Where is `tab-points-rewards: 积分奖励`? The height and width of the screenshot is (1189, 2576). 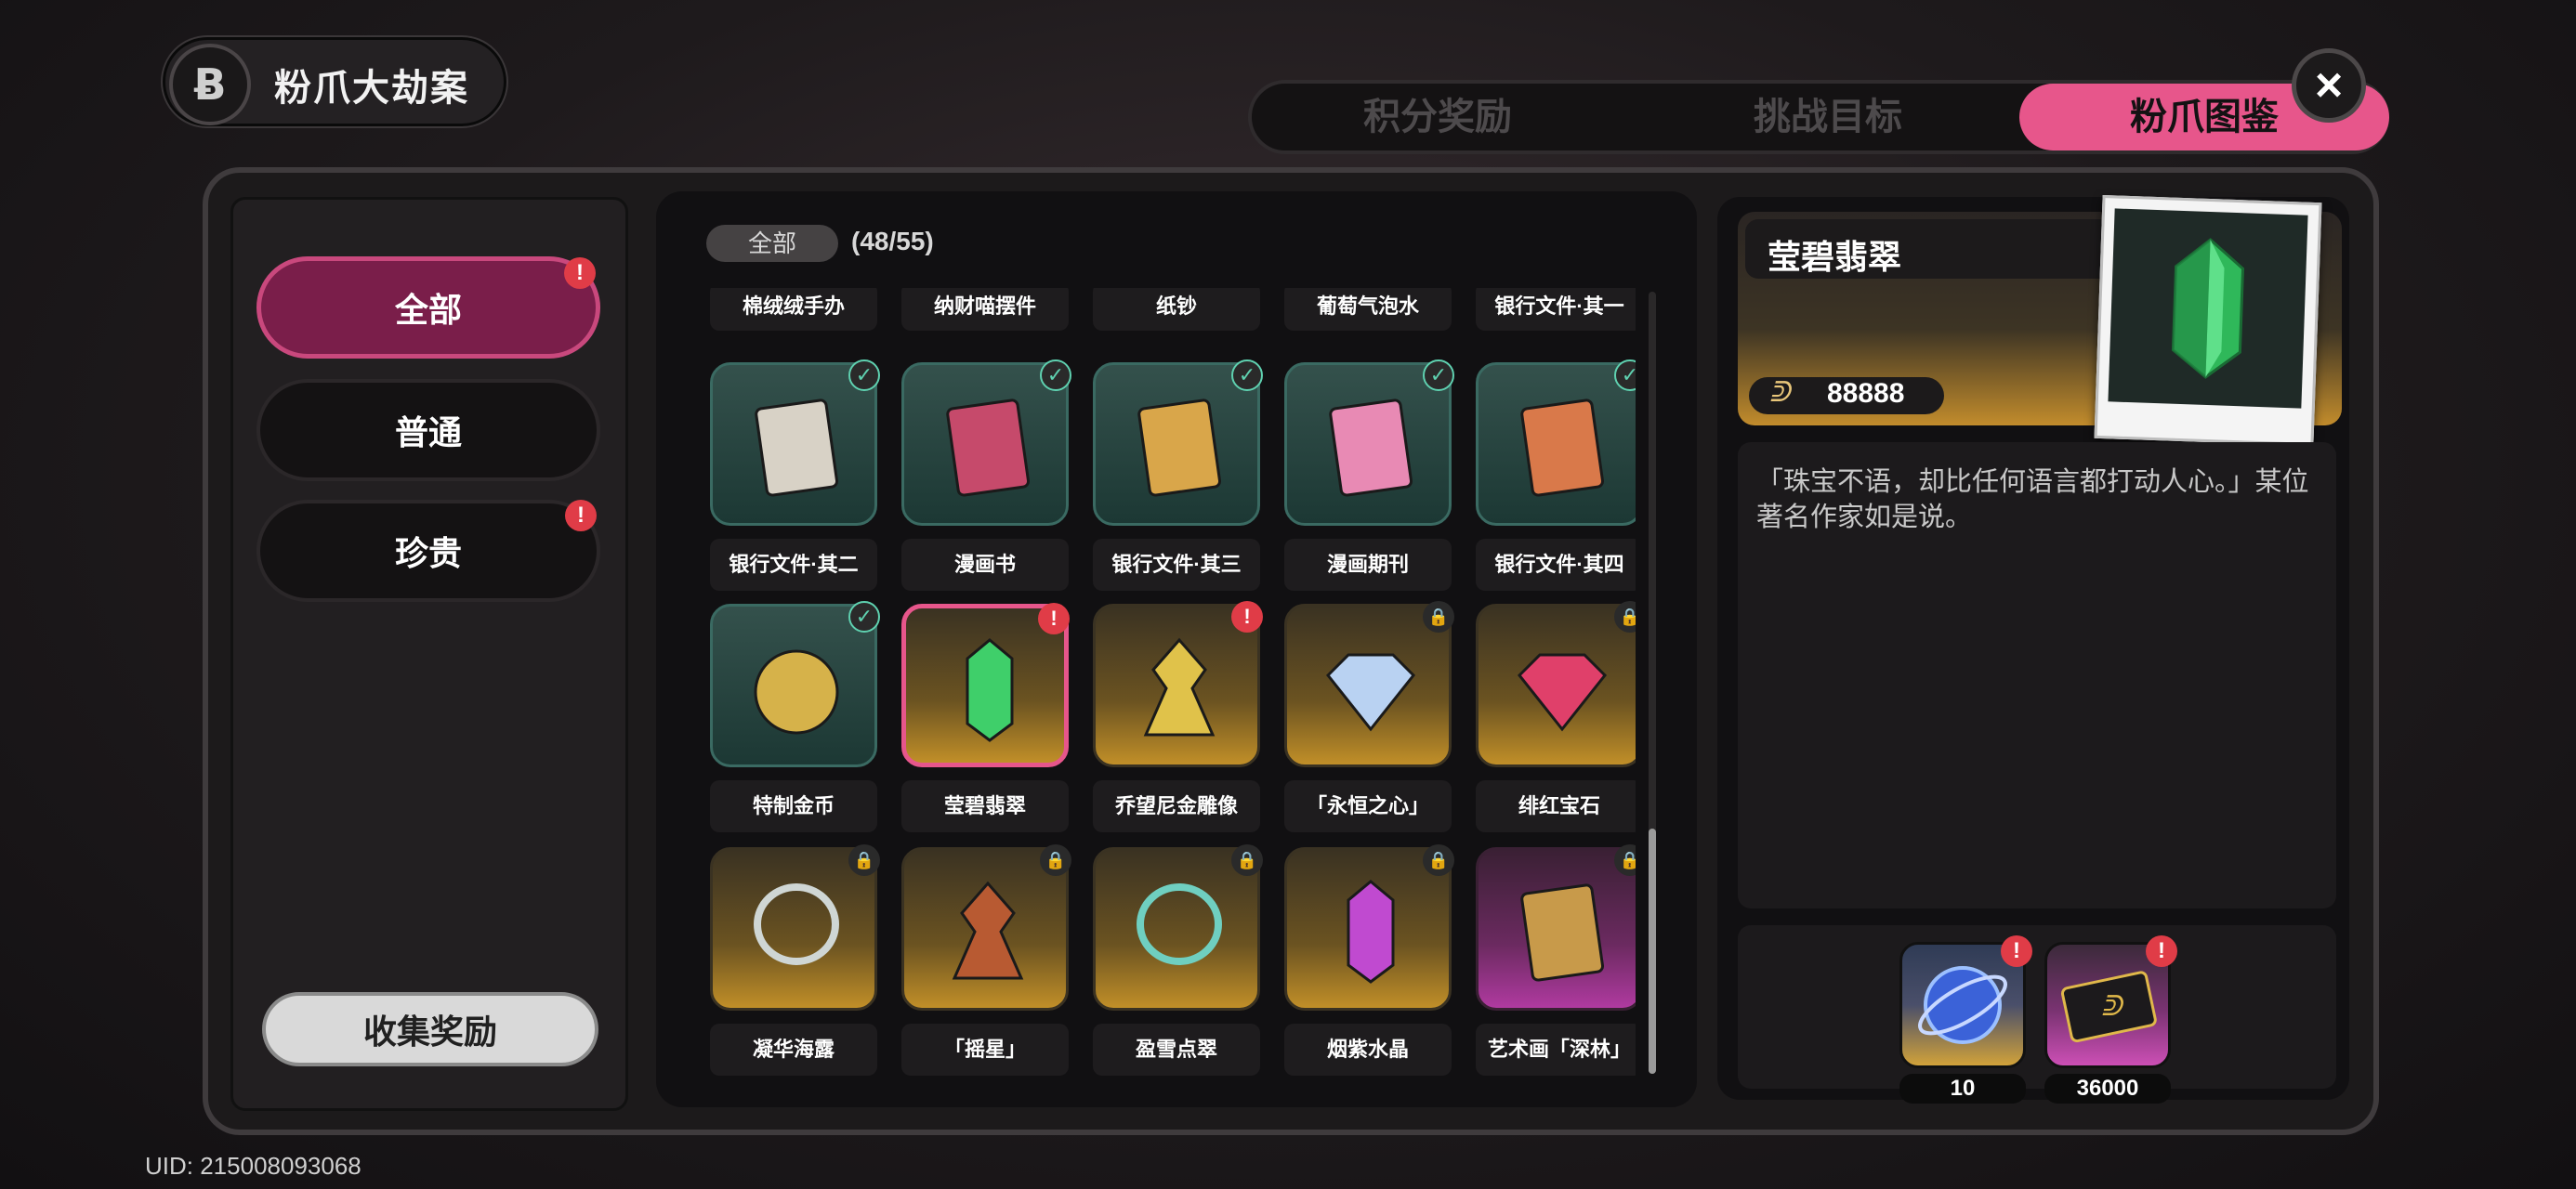 tab-points-rewards: 积分奖励 is located at coordinates (1437, 117).